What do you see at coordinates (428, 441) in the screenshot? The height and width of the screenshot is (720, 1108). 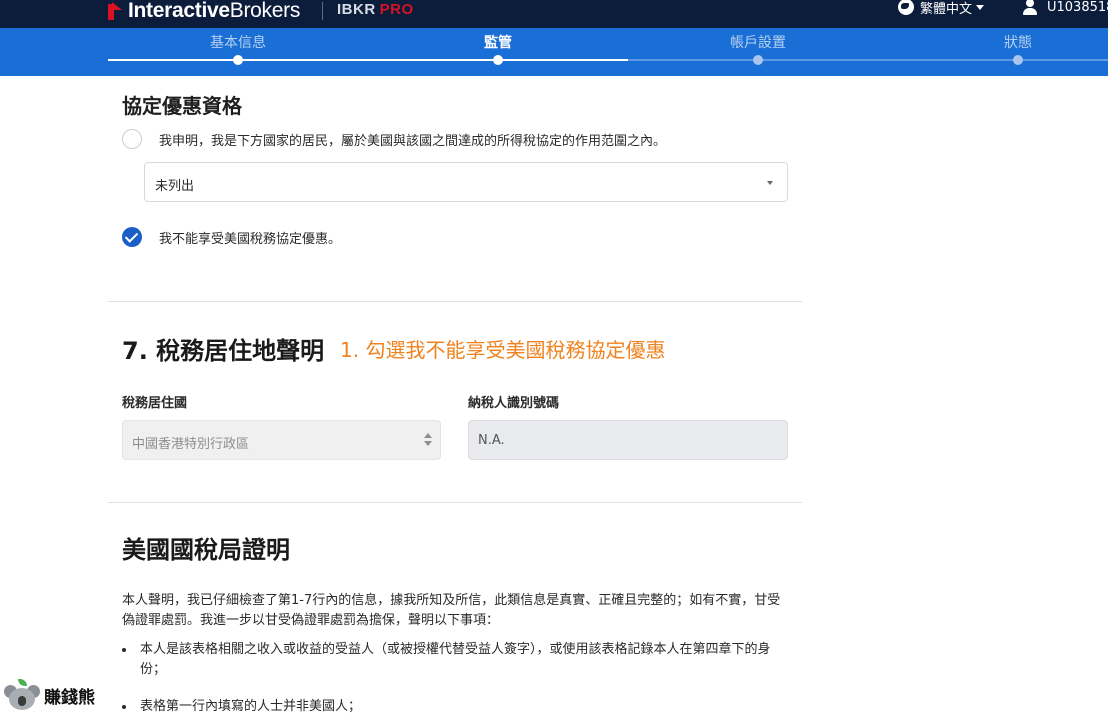 I see `select-arrows-icon` at bounding box center [428, 441].